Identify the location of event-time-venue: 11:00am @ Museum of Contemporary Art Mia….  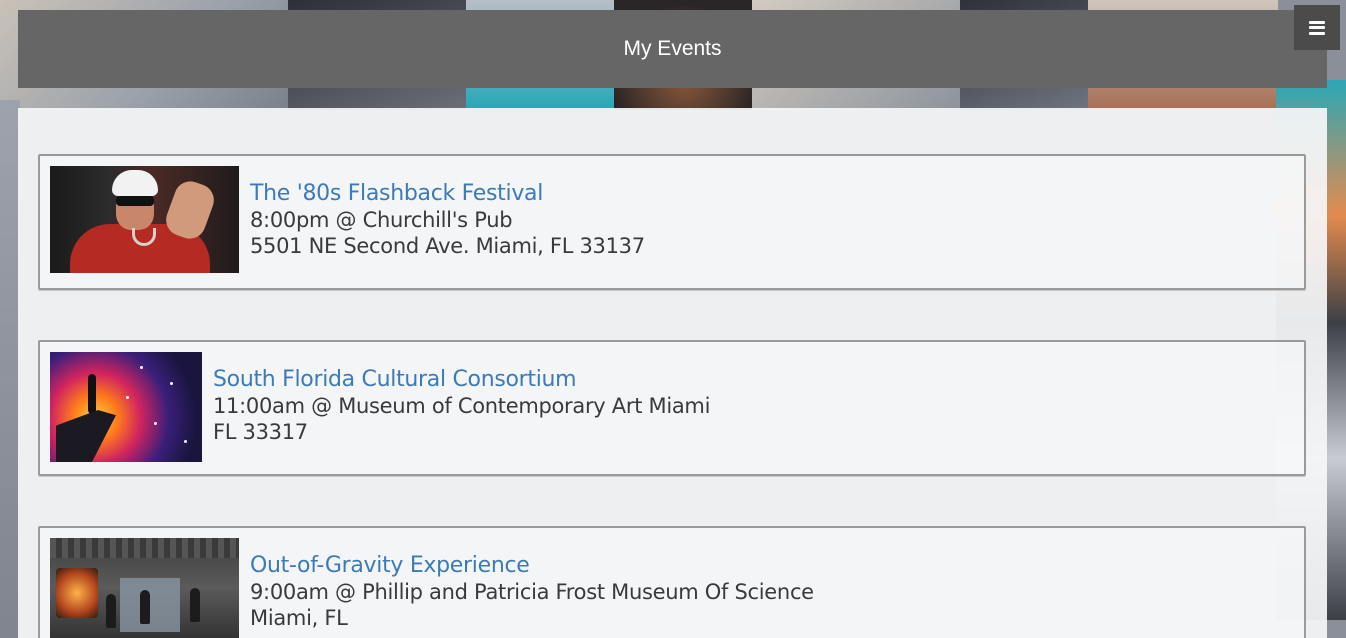
(462, 406).